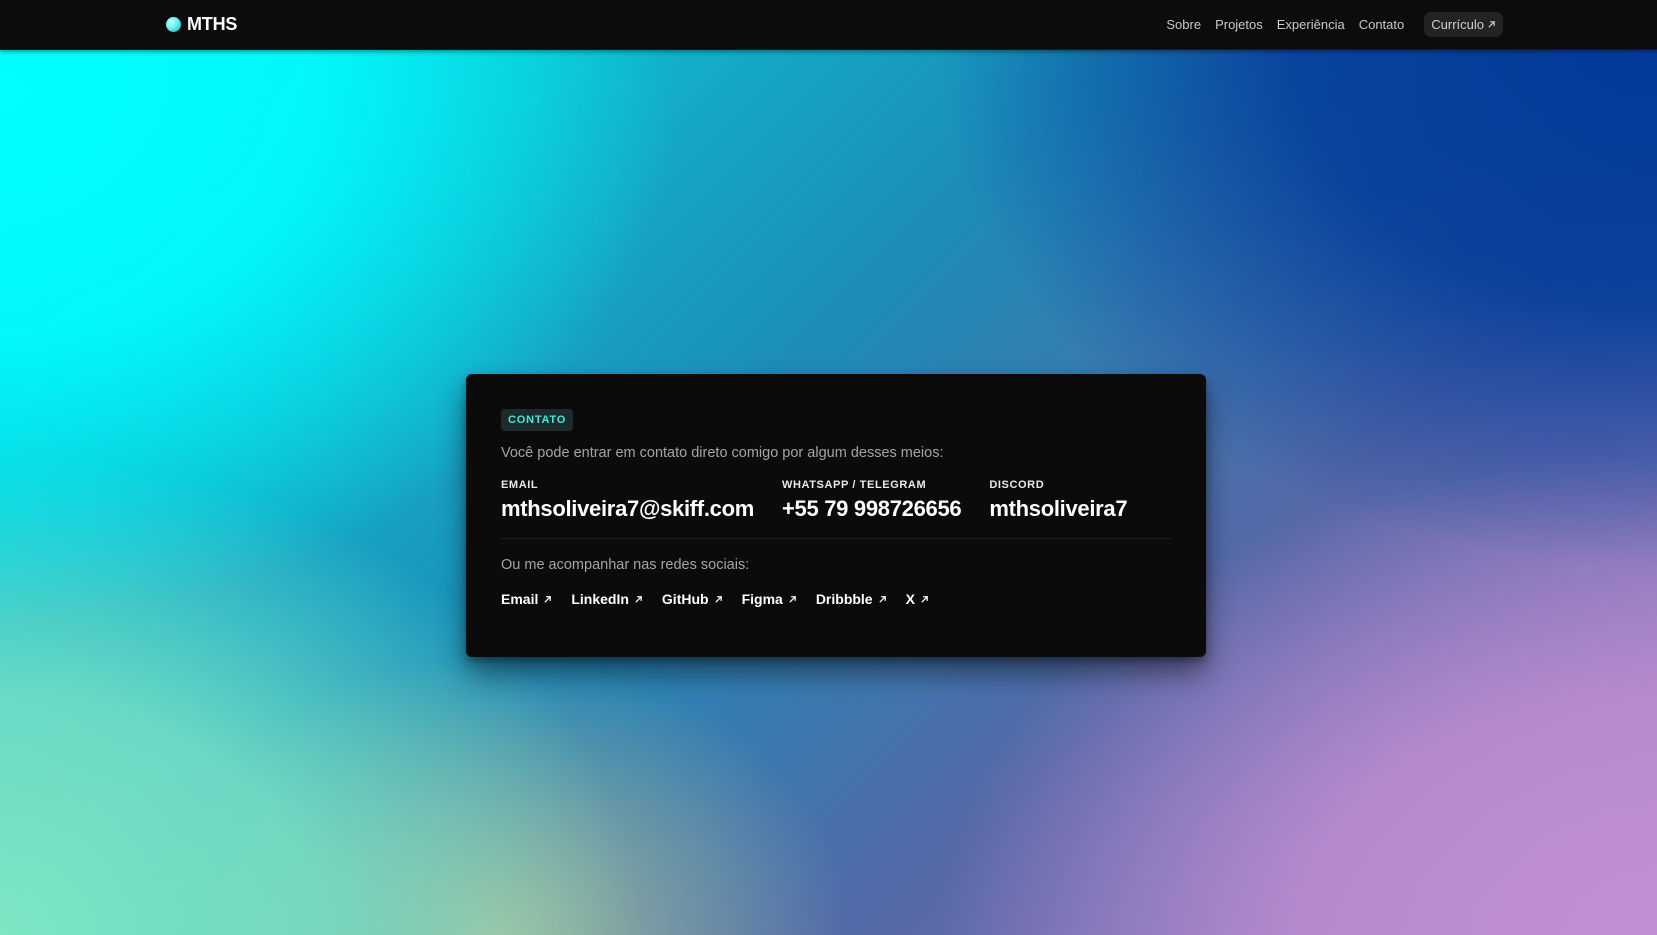 This screenshot has height=935, width=1657. I want to click on social-link-email: Email, so click(526, 599).